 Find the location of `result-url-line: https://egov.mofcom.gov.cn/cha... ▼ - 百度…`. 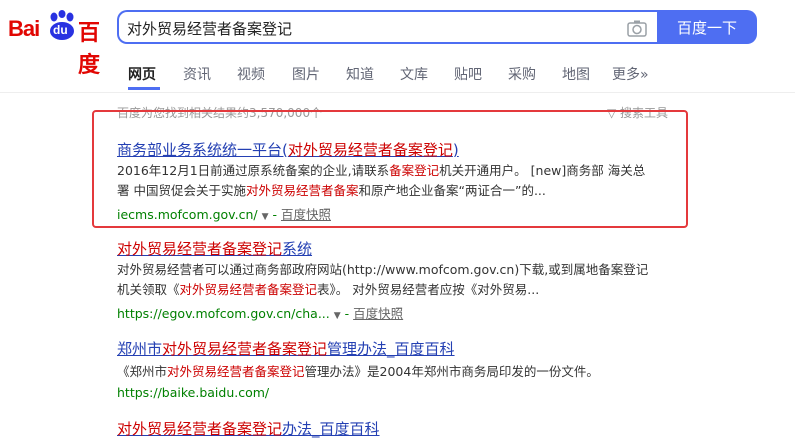

result-url-line: https://egov.mofcom.gov.cn/cha... ▼ - 百度… is located at coordinates (260, 313).